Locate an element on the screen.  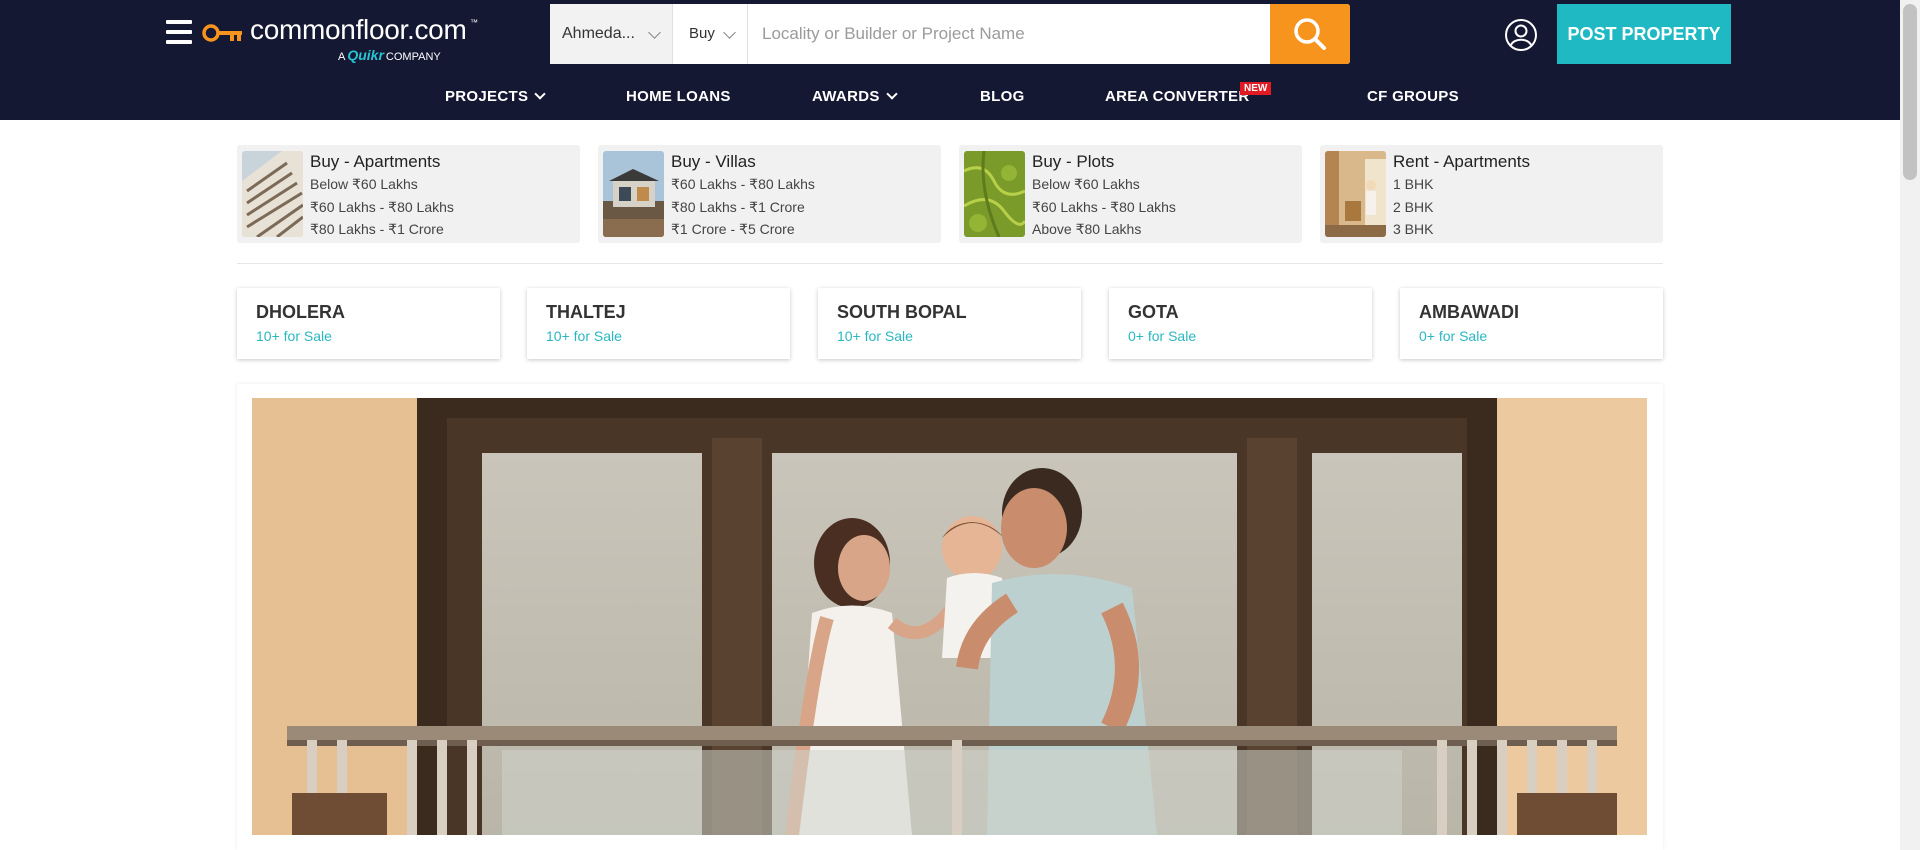
category-link: 2 BHK is located at coordinates (1413, 207).